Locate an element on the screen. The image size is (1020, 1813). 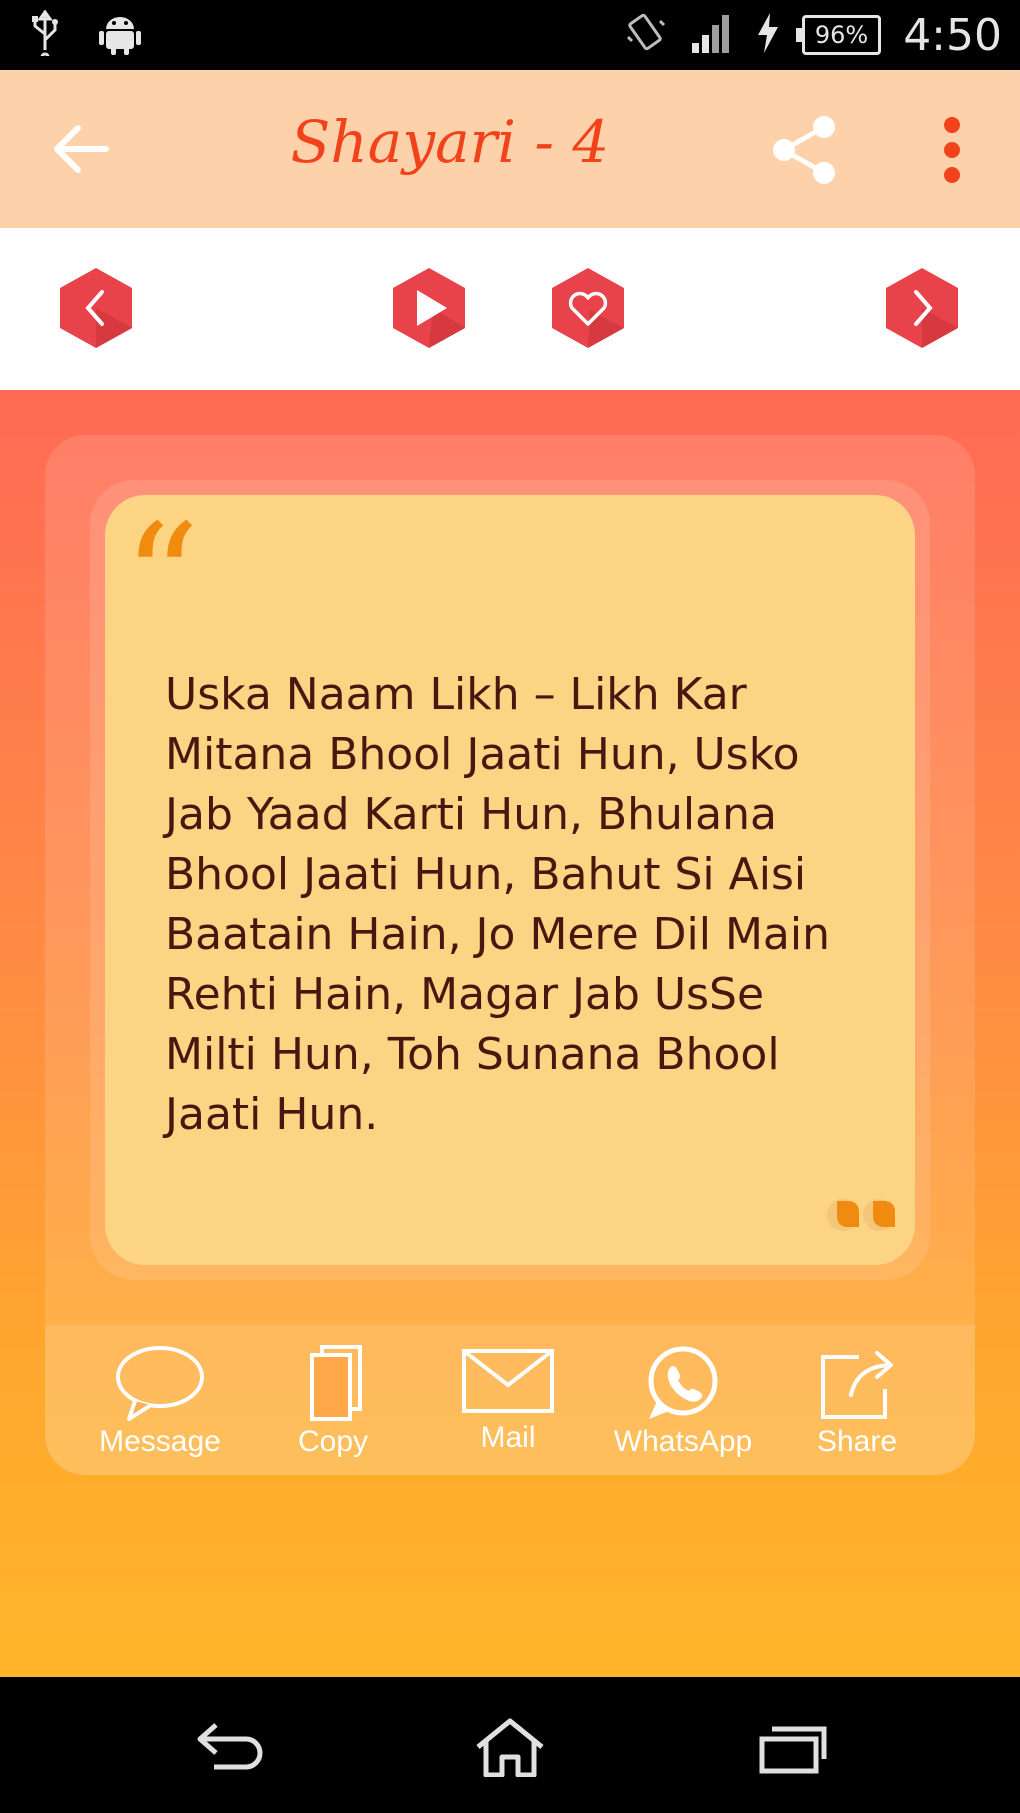
message-label: Message is located at coordinates (160, 1441).